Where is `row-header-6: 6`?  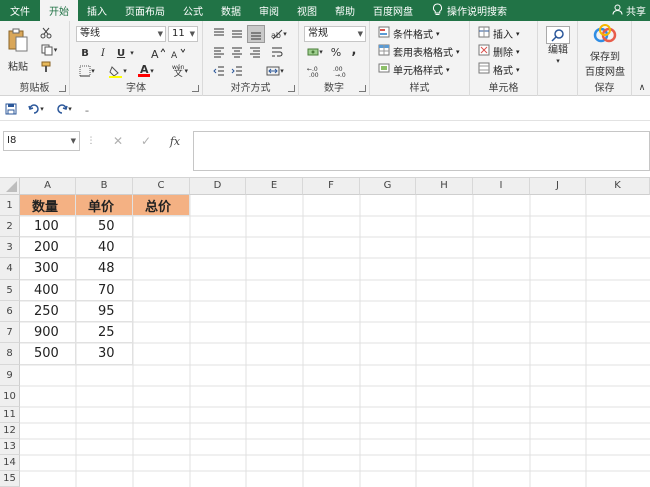
row-header-6: 6 is located at coordinates (10, 311).